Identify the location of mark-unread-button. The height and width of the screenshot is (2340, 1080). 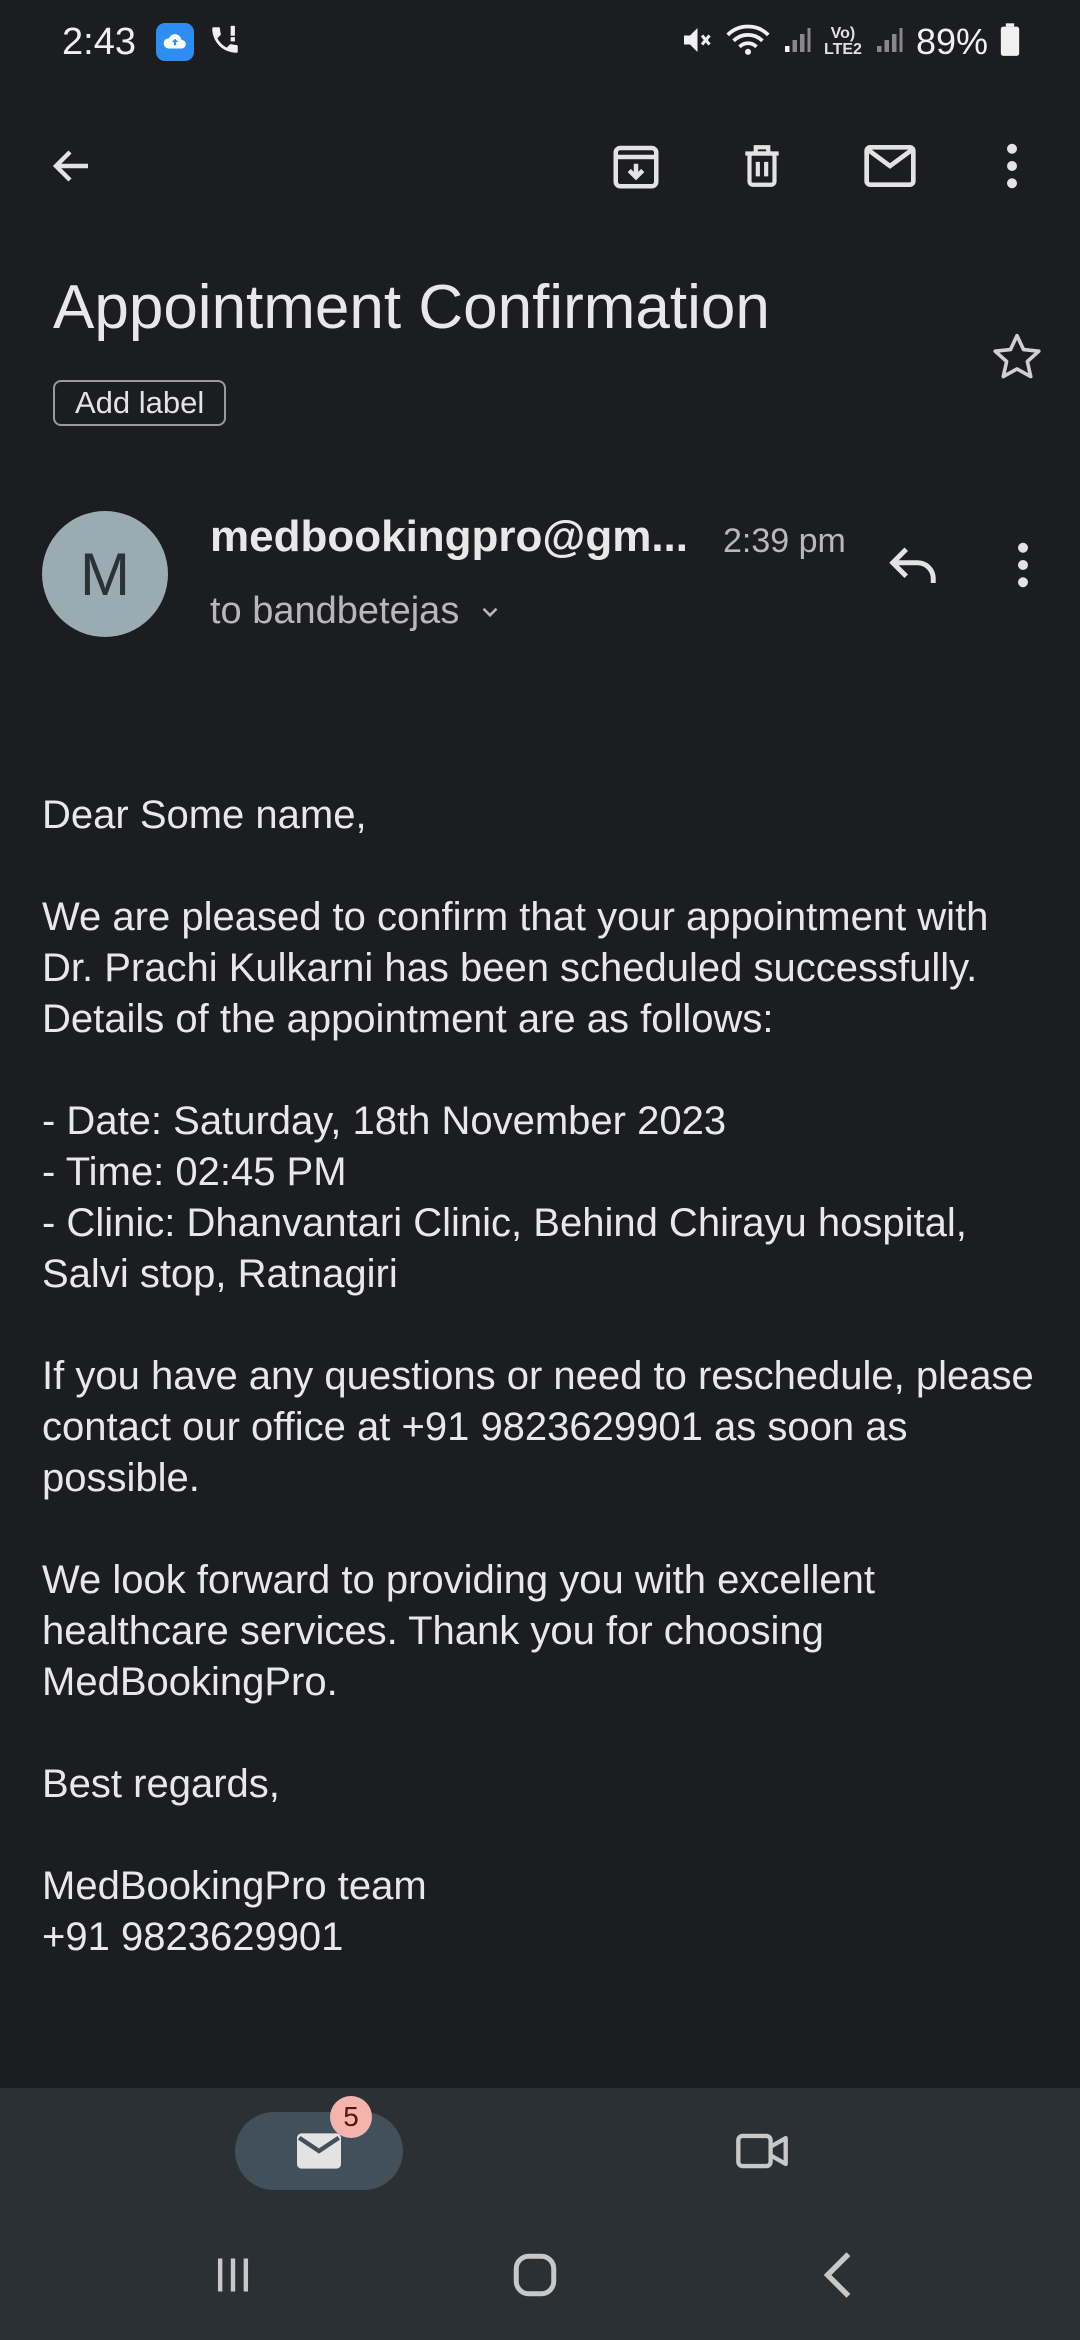
(890, 166).